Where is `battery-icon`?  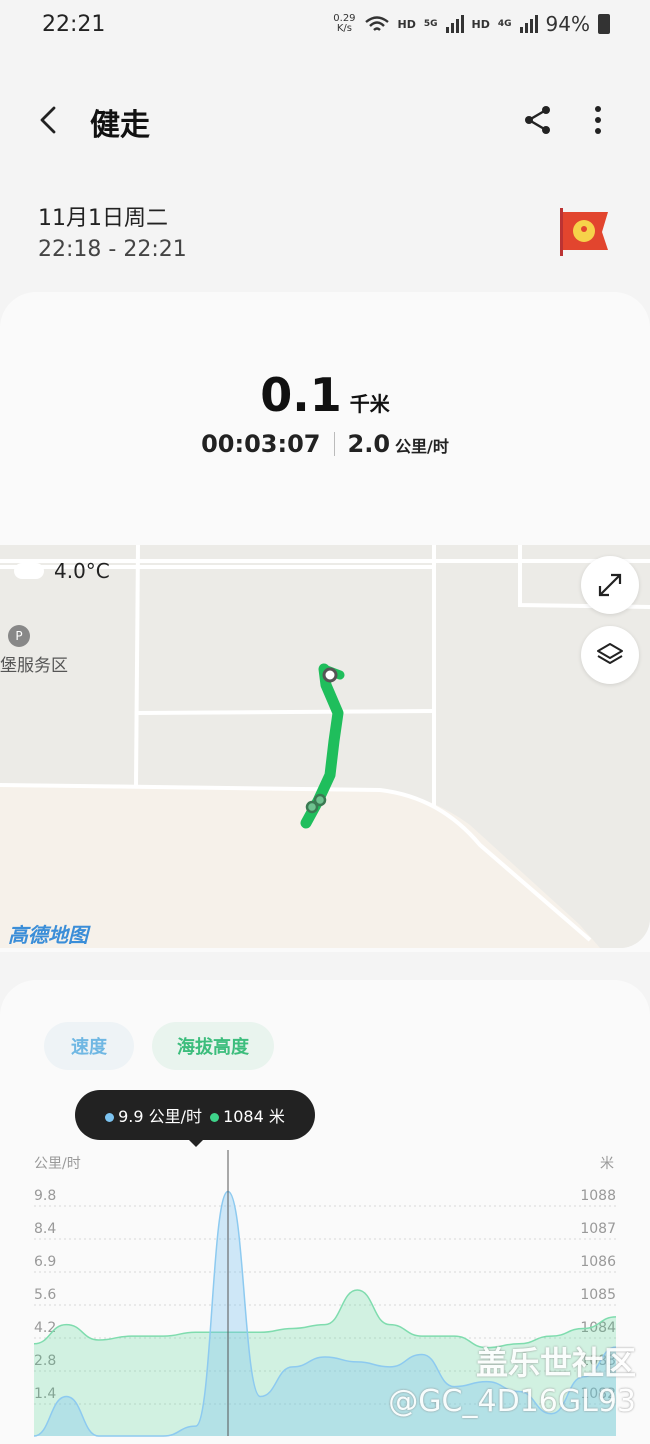
battery-icon is located at coordinates (604, 24).